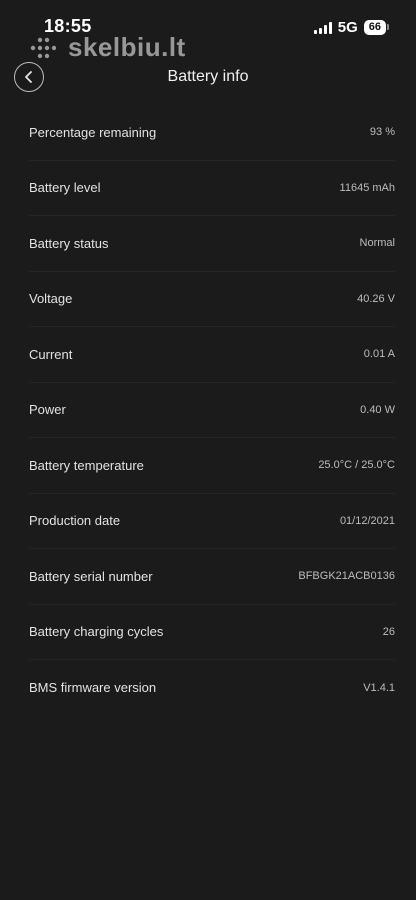  I want to click on row-label: Battery charging cycles, so click(96, 632).